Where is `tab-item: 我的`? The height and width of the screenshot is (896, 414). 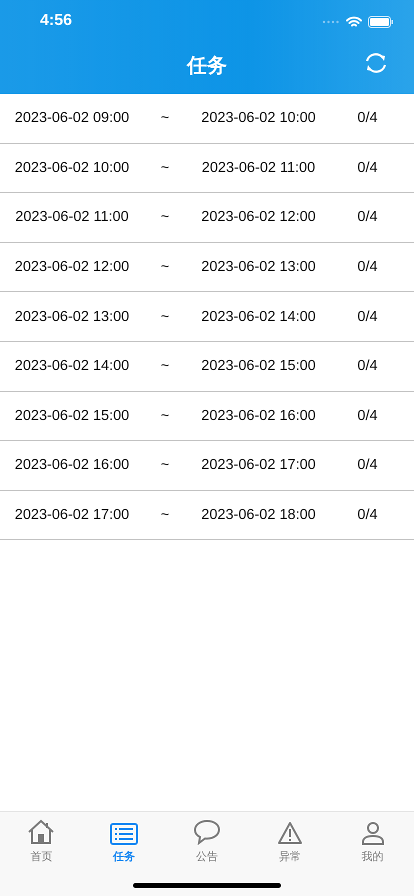 tab-item: 我的 is located at coordinates (372, 841).